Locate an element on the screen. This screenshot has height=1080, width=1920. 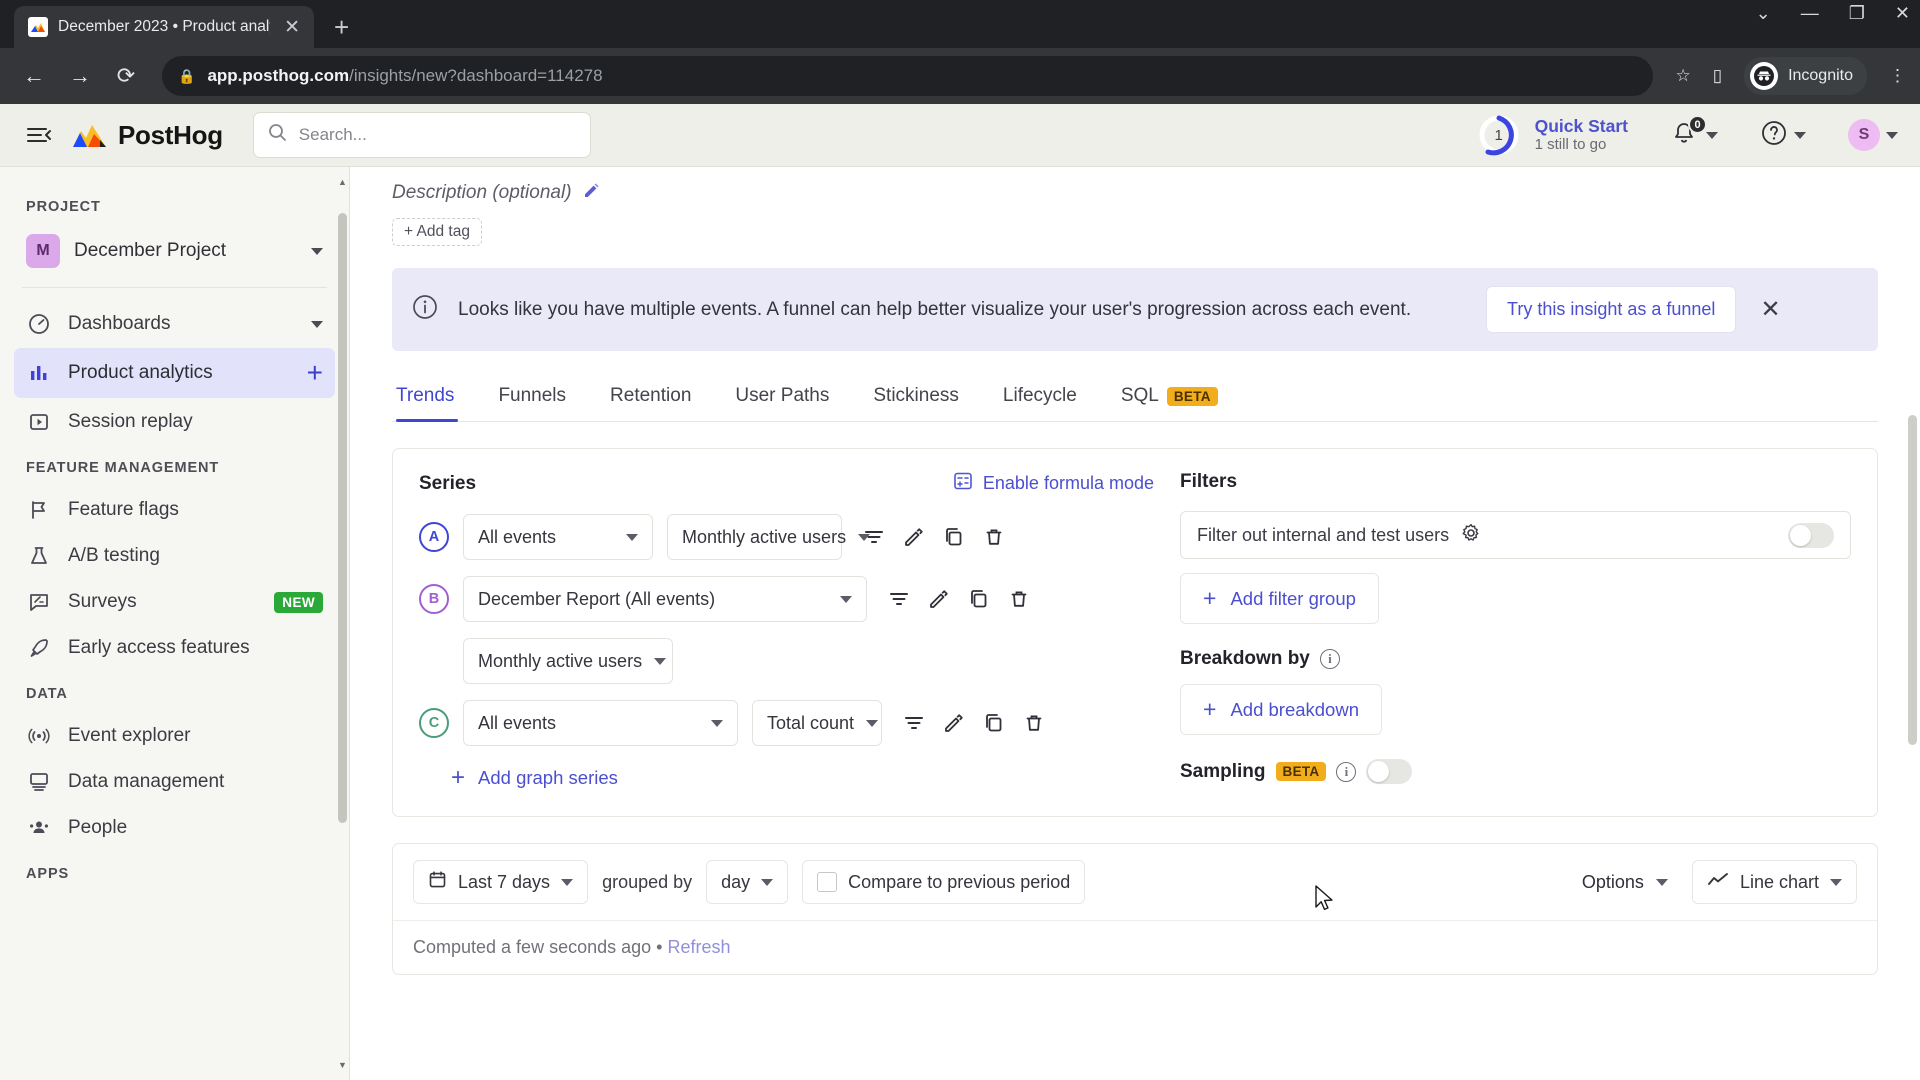
help-group is located at coordinates (1783, 135).